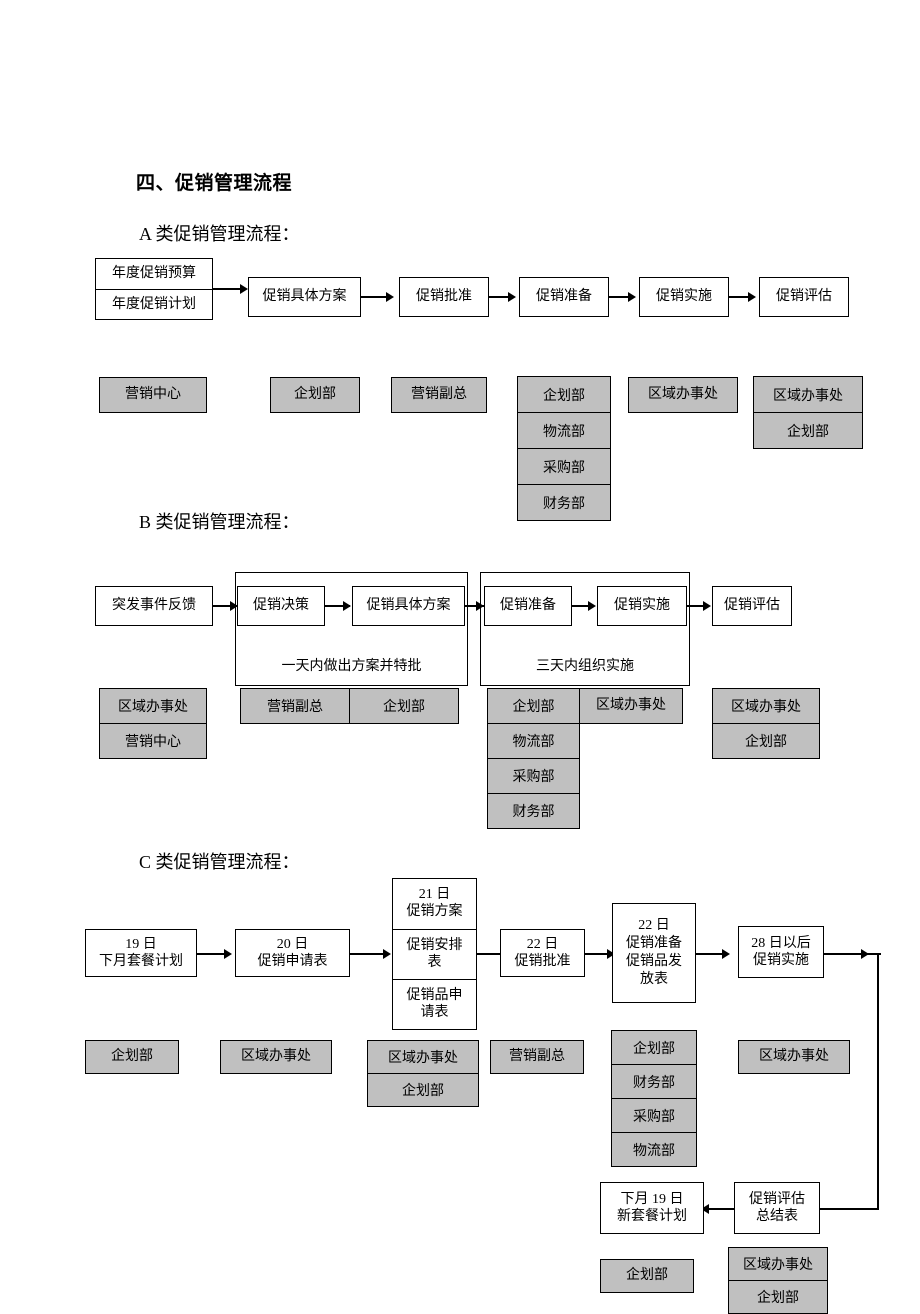  I want to click on flow-c-step-4-line2: 促销批准, so click(542, 961).